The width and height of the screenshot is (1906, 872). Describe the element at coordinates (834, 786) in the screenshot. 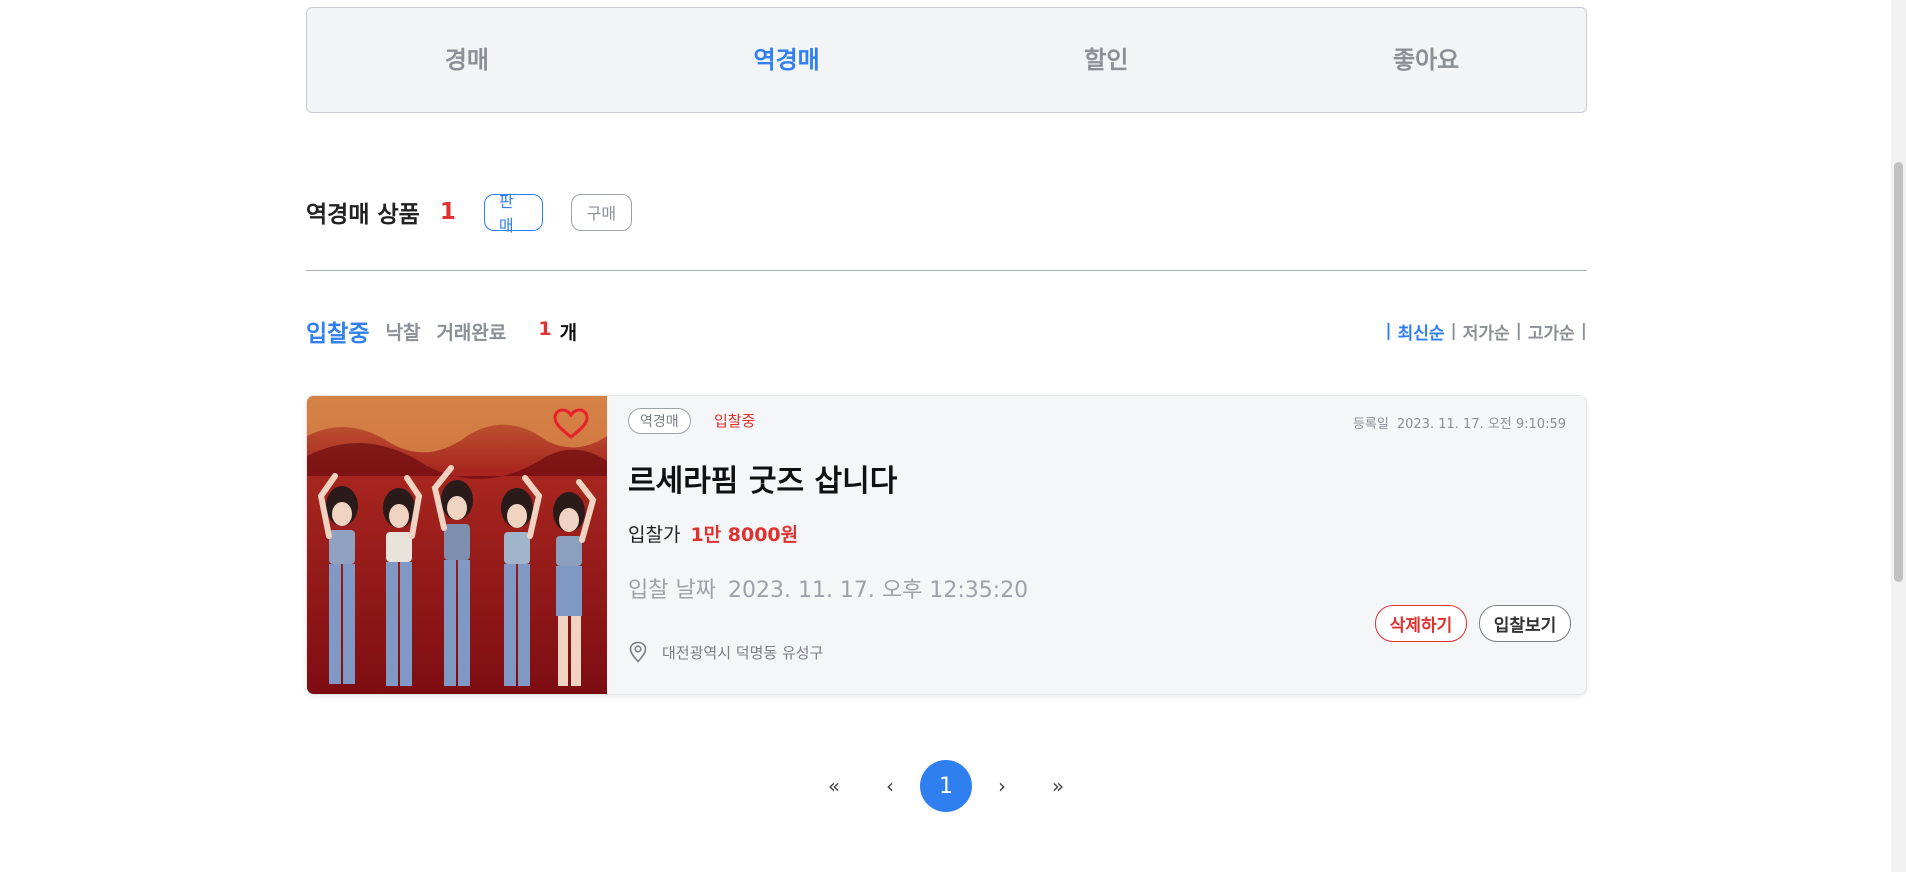

I see `first-page-button: «` at that location.